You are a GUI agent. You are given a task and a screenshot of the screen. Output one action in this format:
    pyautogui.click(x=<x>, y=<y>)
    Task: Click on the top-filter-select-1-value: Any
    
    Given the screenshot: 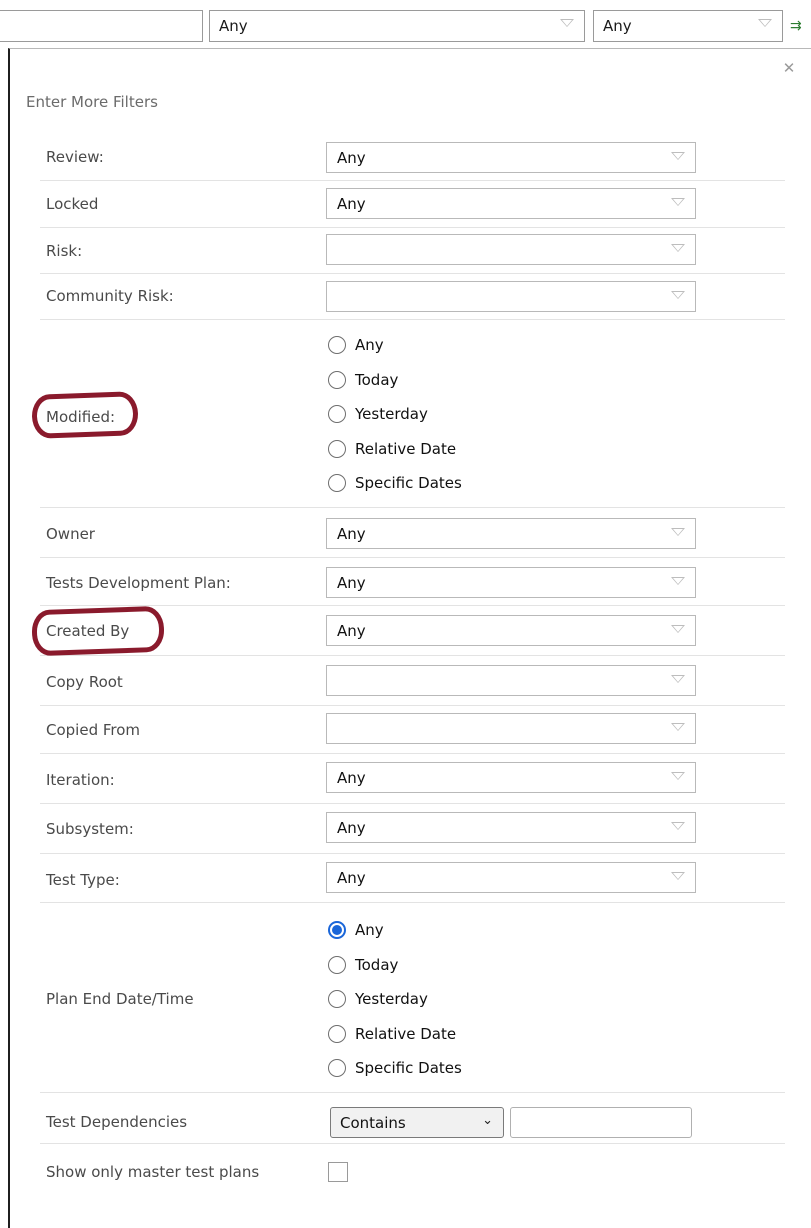 What is the action you would take?
    pyautogui.click(x=233, y=26)
    